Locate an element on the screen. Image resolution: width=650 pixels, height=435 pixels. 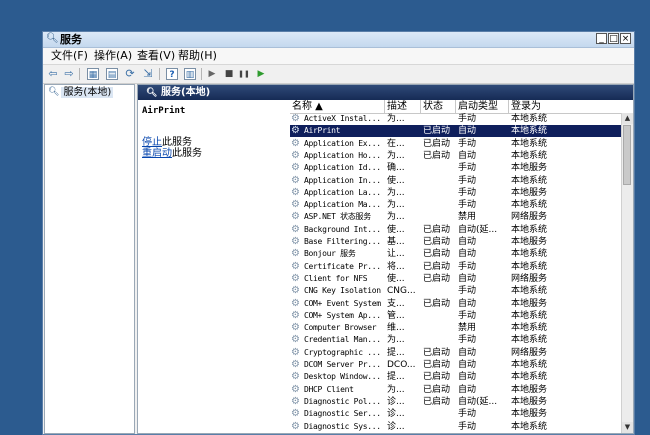
column-header-startup-type: 启动类型 is located at coordinates (482, 106).